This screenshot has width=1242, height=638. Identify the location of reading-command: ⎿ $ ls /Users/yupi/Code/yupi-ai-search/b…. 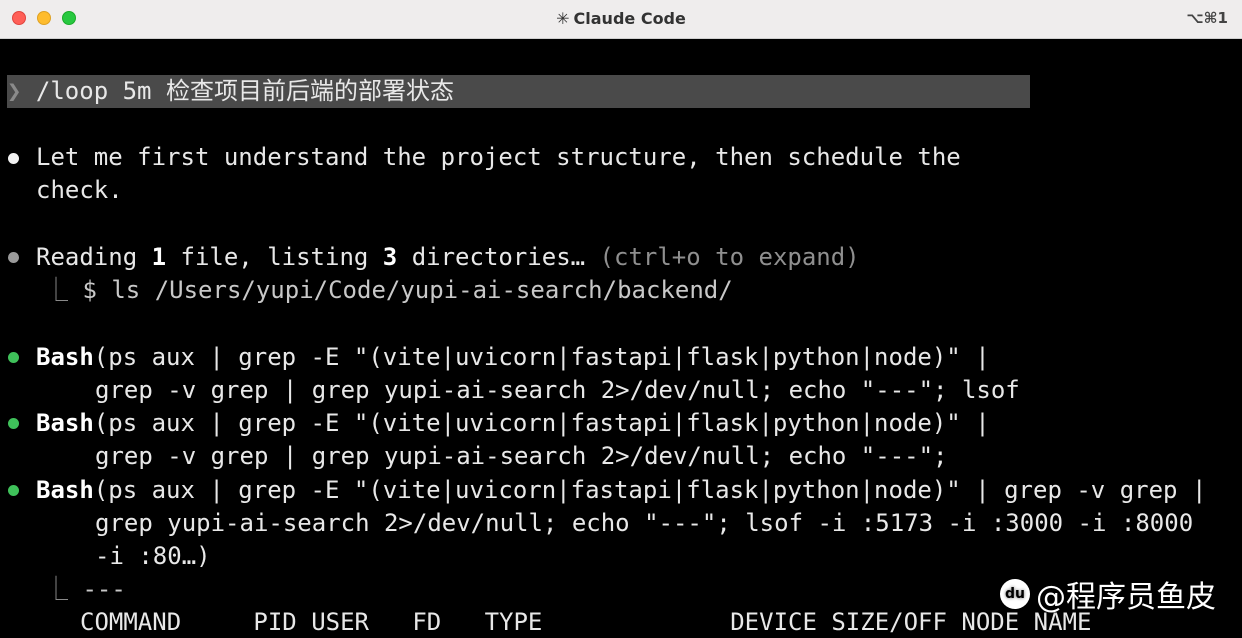
(388, 290).